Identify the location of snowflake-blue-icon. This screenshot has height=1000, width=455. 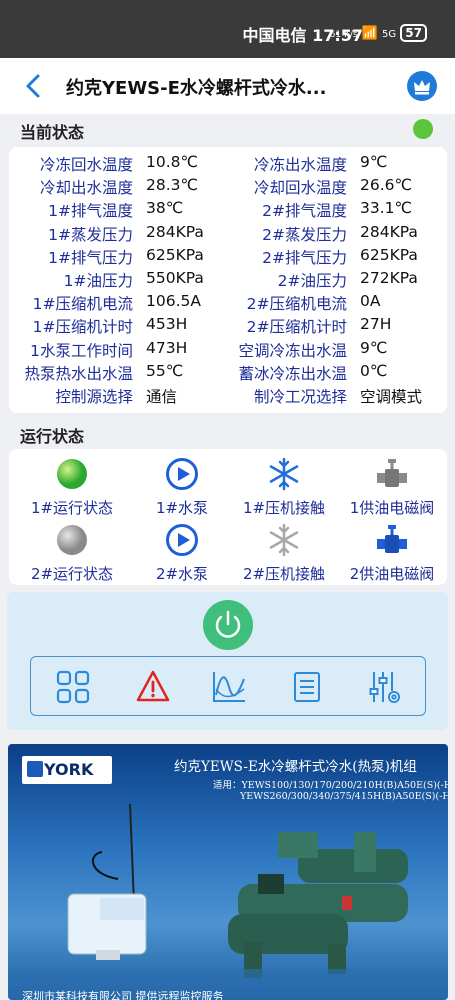
(284, 474).